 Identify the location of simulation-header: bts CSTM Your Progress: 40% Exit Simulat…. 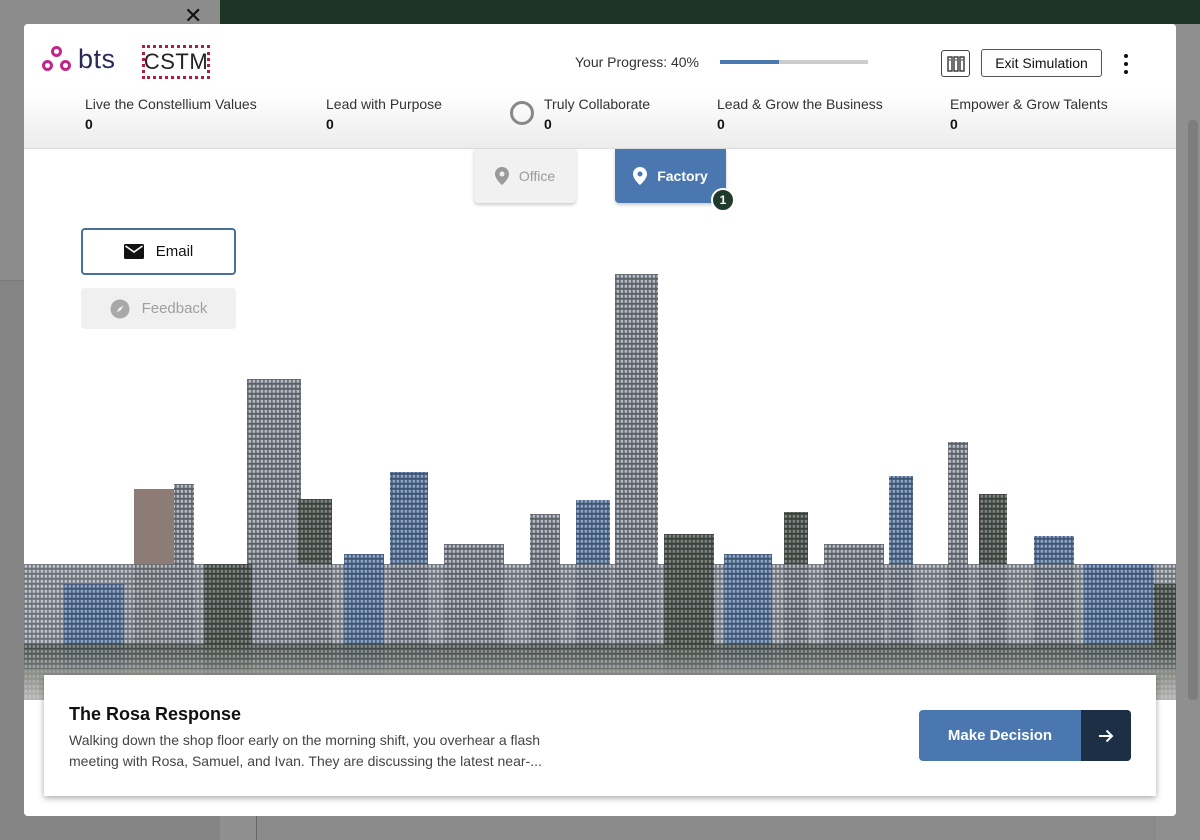
(600, 86).